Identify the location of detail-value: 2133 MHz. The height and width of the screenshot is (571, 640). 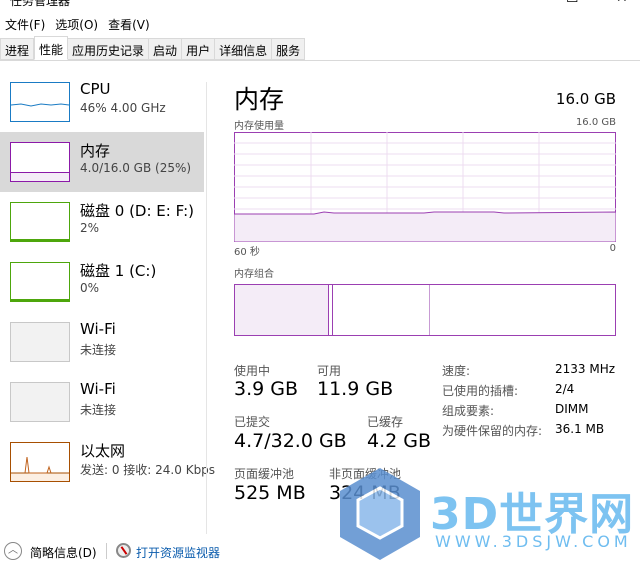
(585, 369).